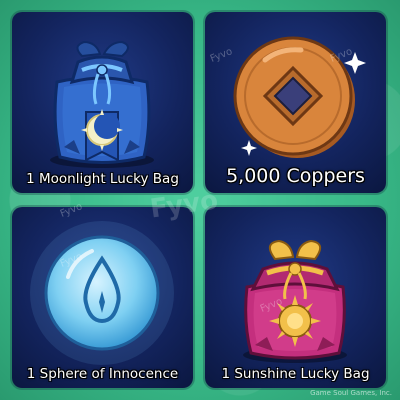 This screenshot has width=400, height=400. What do you see at coordinates (295, 374) in the screenshot?
I see `item-label: 1 Sunshine Lucky Bag` at bounding box center [295, 374].